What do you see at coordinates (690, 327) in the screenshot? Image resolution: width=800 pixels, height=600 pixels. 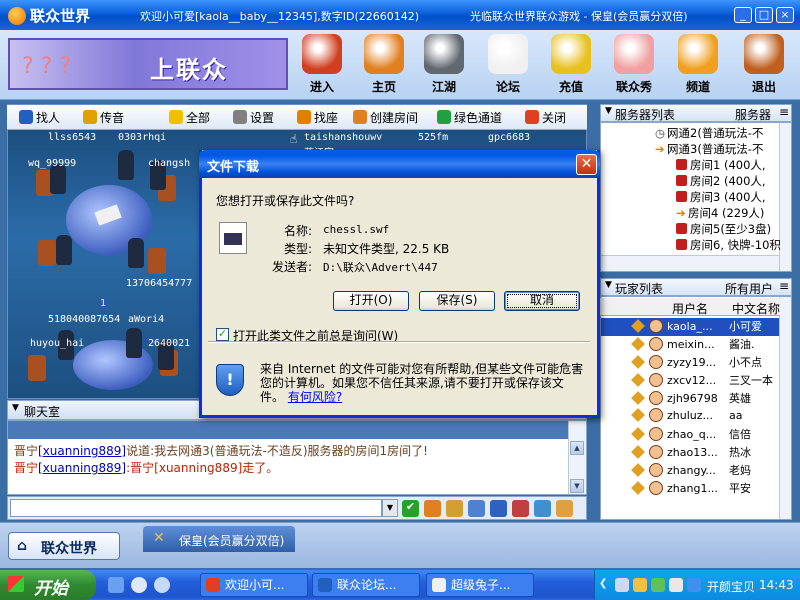 I see `player-row: kaola_... 小可爱` at bounding box center [690, 327].